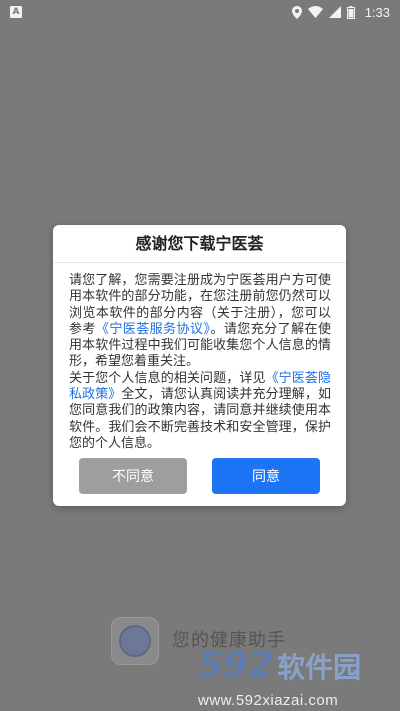  I want to click on watermark-logo: 592 软件园, so click(296, 667).